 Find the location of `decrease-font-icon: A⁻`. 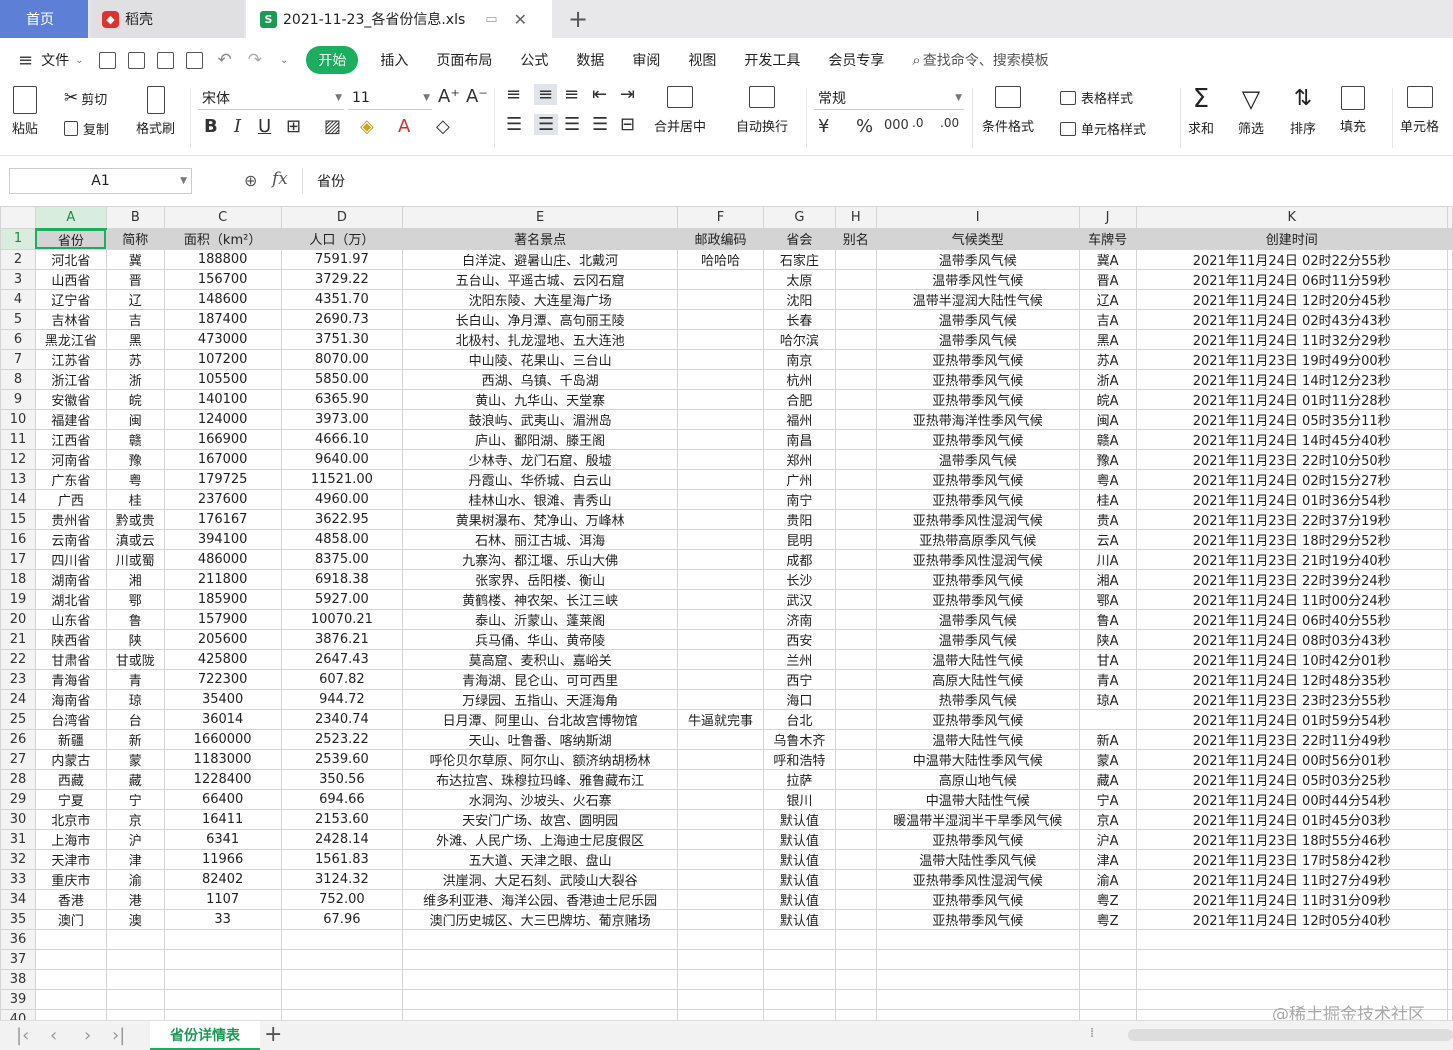

decrease-font-icon: A⁻ is located at coordinates (477, 96).